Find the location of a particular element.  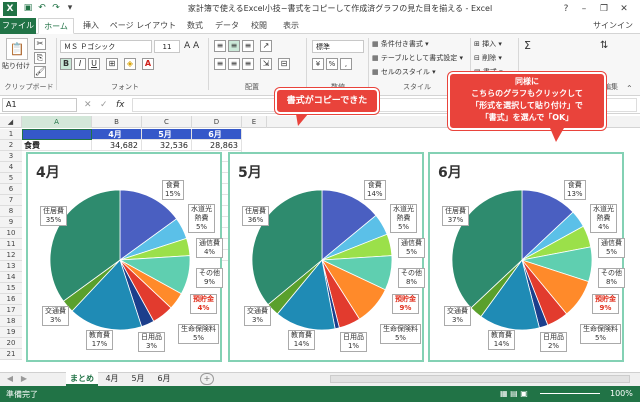

sheet-tab-may: 5月 is located at coordinates (138, 379).